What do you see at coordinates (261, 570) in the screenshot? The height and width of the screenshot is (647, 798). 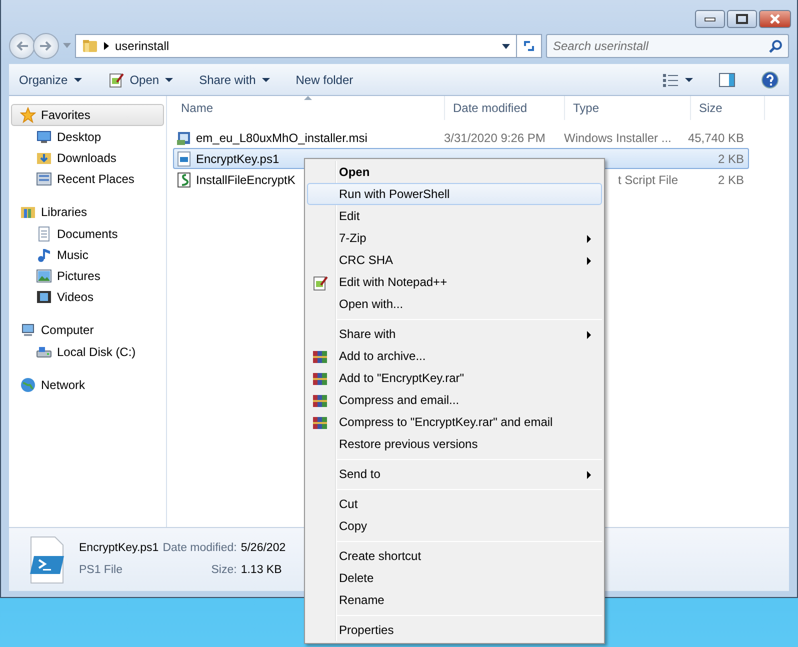 I see `size-value: 1.13 KB` at bounding box center [261, 570].